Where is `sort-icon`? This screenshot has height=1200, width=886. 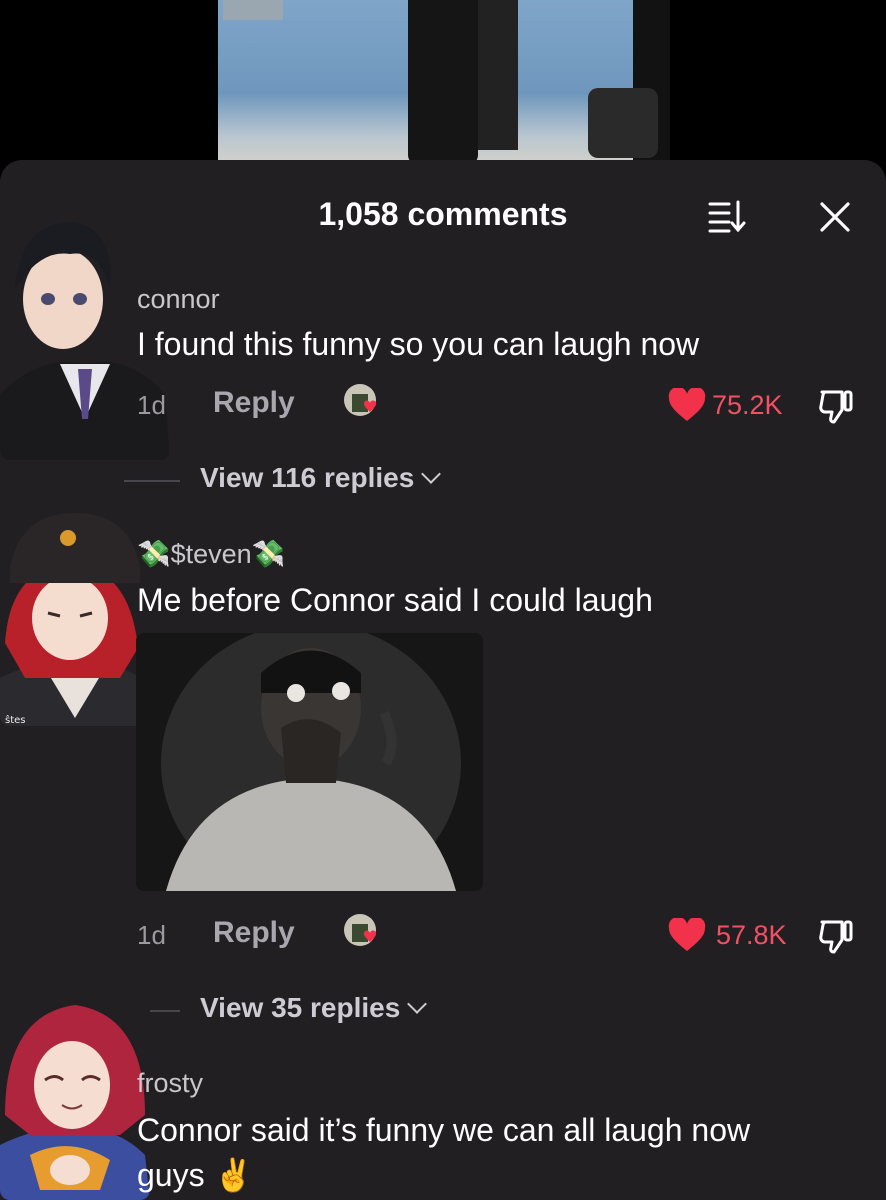
sort-icon is located at coordinates (727, 216).